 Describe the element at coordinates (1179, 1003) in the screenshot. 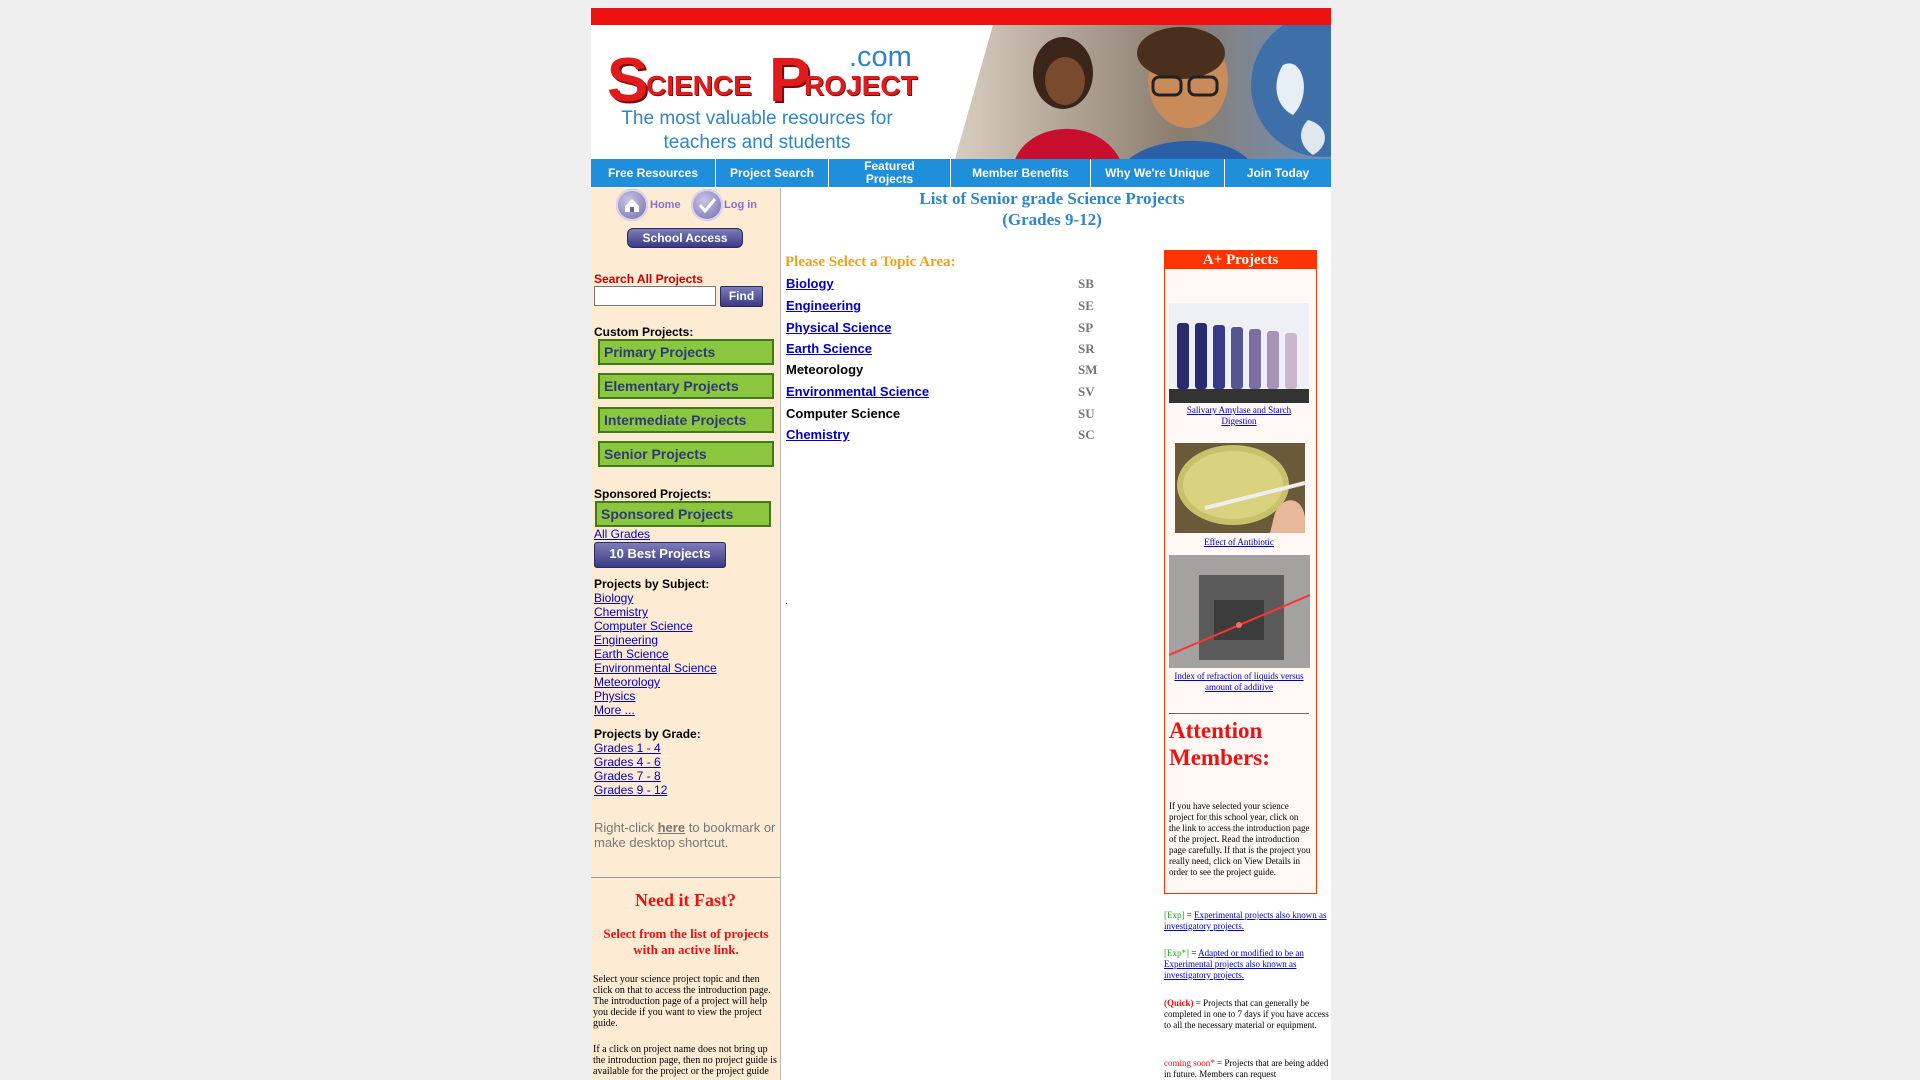

I see `legend-quick-tag: (Quick)` at that location.